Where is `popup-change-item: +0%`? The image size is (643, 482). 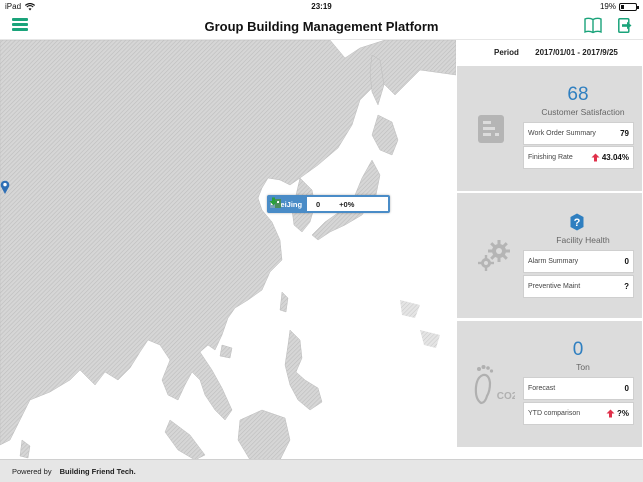
popup-change-item: +0% is located at coordinates (312, 203).